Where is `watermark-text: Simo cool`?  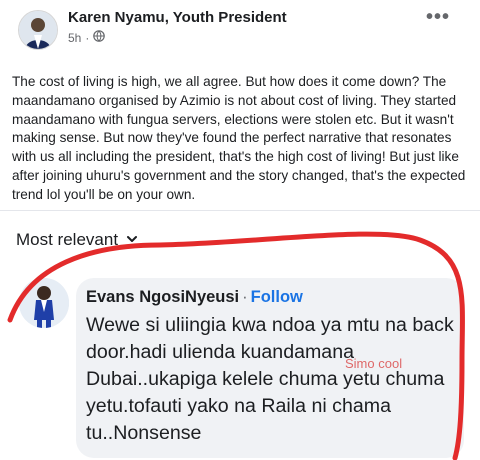
watermark-text: Simo cool is located at coordinates (374, 363).